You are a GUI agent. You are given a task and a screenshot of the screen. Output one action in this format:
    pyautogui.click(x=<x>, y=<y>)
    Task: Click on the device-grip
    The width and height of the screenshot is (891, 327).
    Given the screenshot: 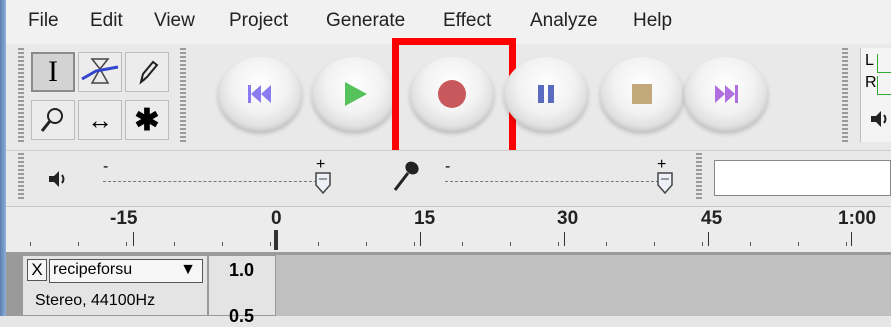 What is the action you would take?
    pyautogui.click(x=699, y=177)
    